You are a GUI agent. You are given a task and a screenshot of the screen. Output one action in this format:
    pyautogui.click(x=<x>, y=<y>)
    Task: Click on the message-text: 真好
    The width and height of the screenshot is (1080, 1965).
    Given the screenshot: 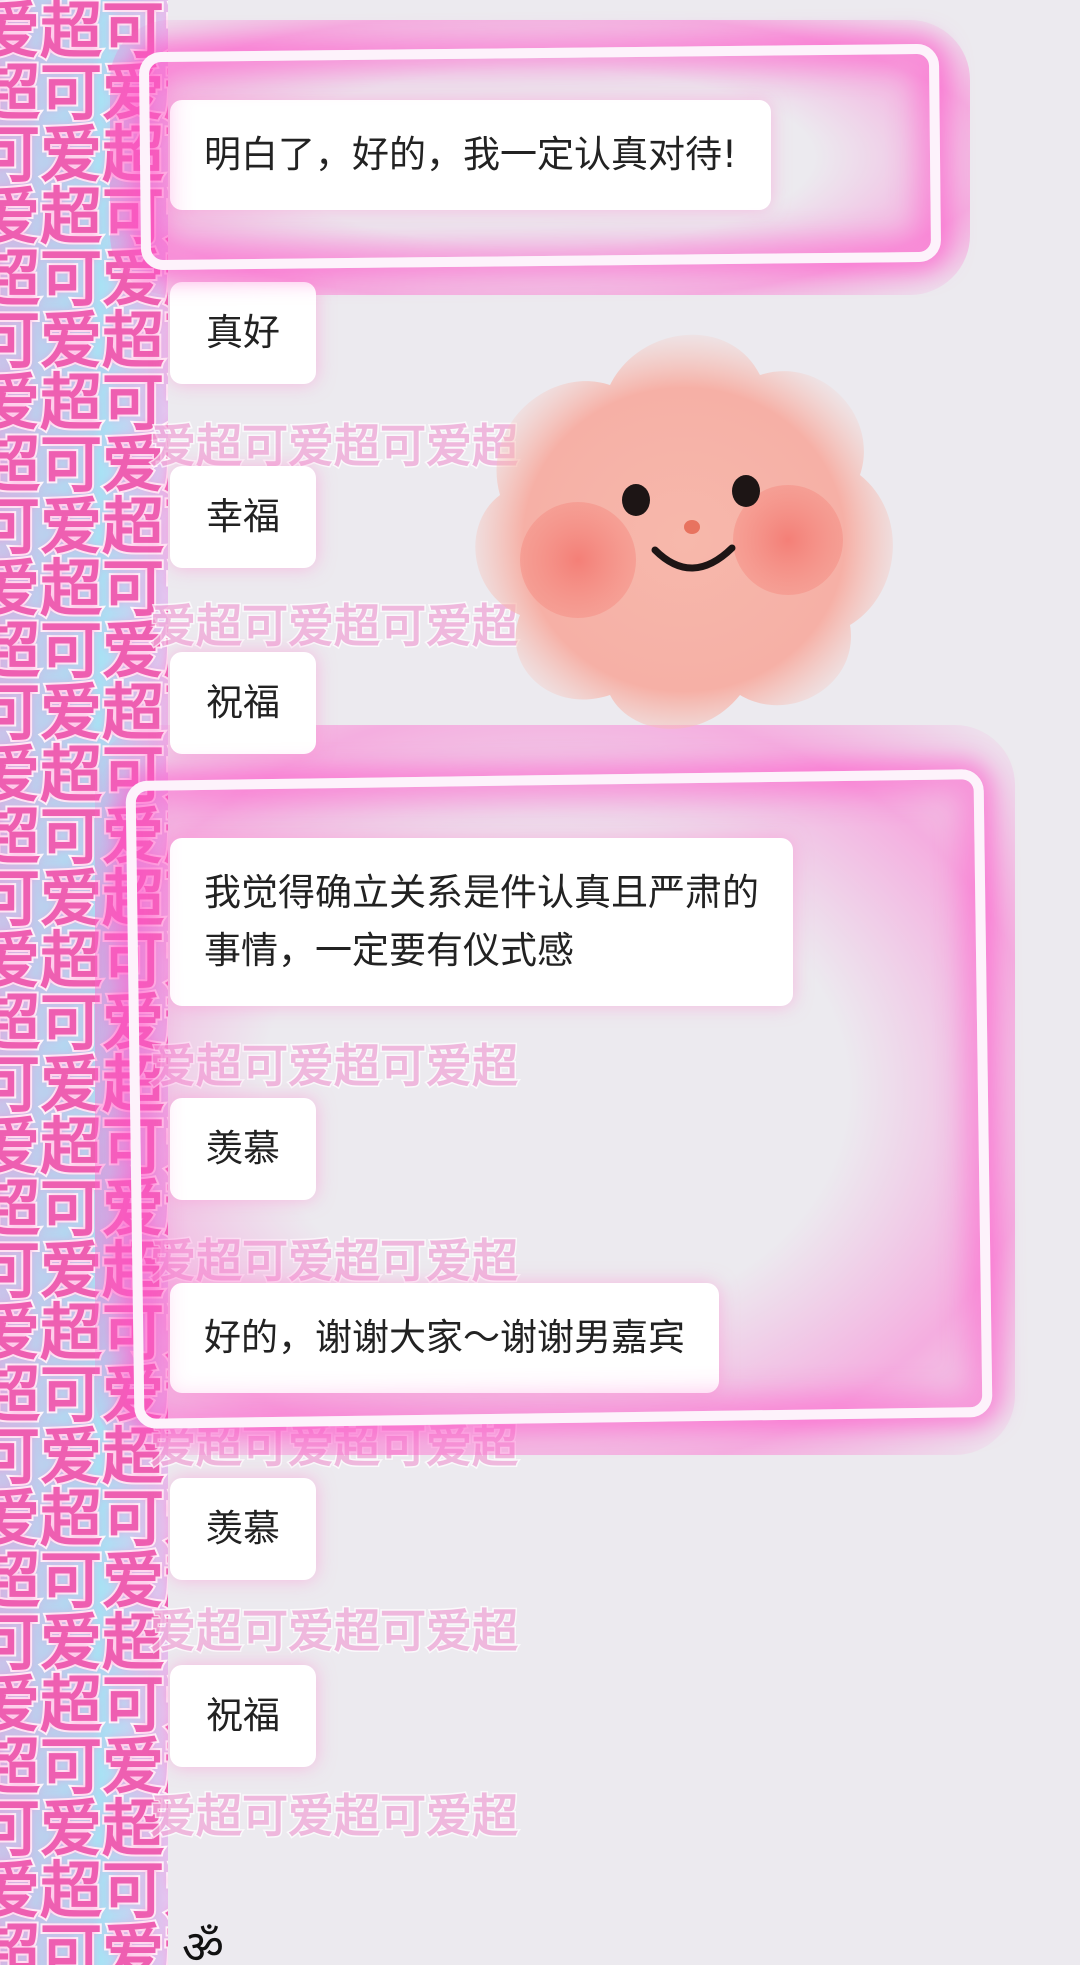 What is the action you would take?
    pyautogui.click(x=243, y=332)
    